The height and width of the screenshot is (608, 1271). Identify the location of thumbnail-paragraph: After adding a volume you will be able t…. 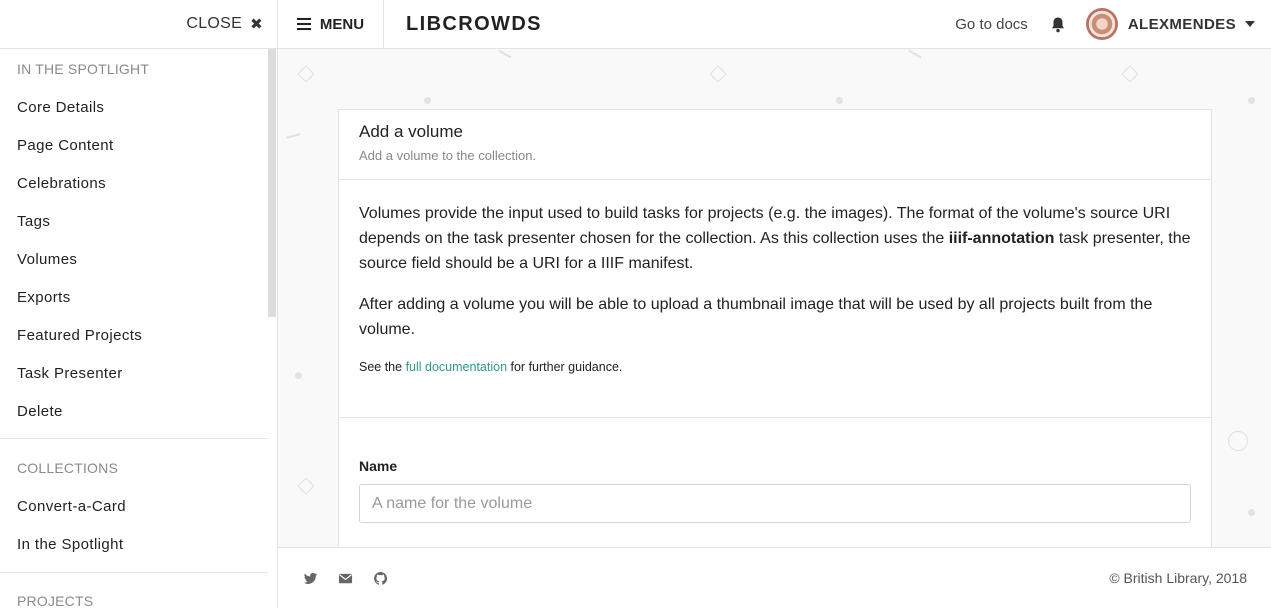
(756, 317).